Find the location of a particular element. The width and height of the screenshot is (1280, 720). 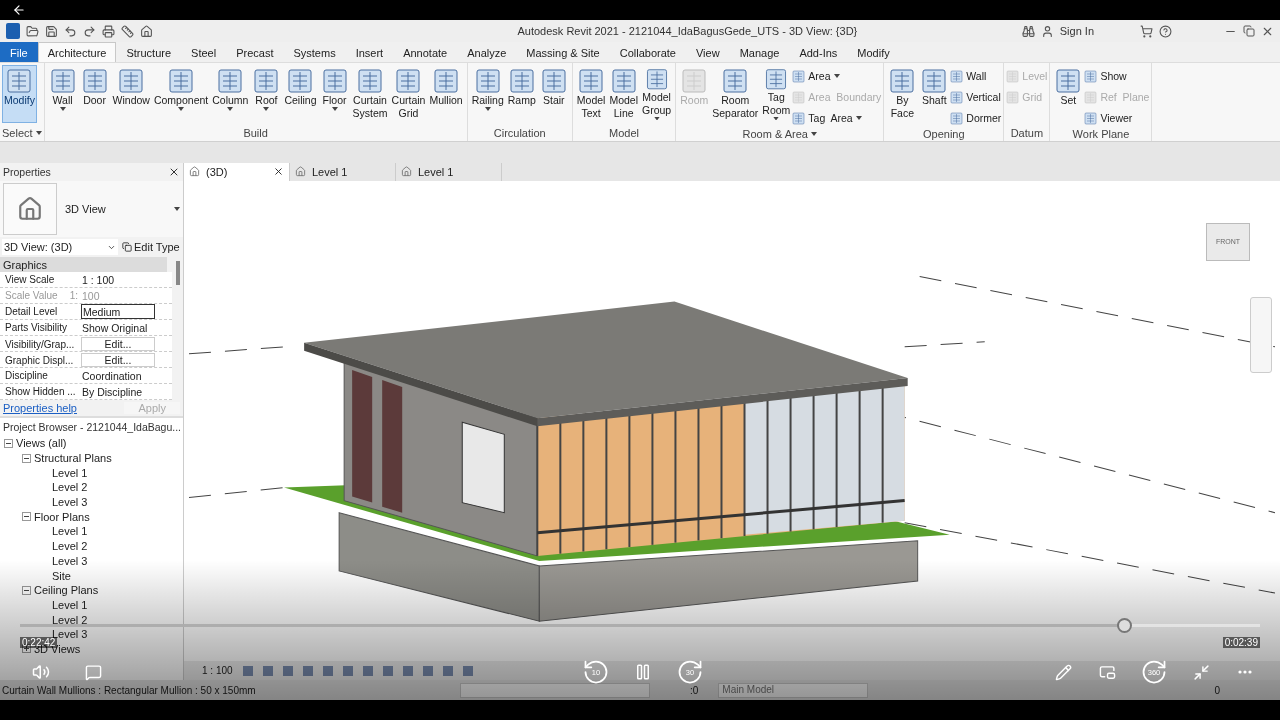

ribbon-tool-button: Show is located at coordinates (1117, 76).